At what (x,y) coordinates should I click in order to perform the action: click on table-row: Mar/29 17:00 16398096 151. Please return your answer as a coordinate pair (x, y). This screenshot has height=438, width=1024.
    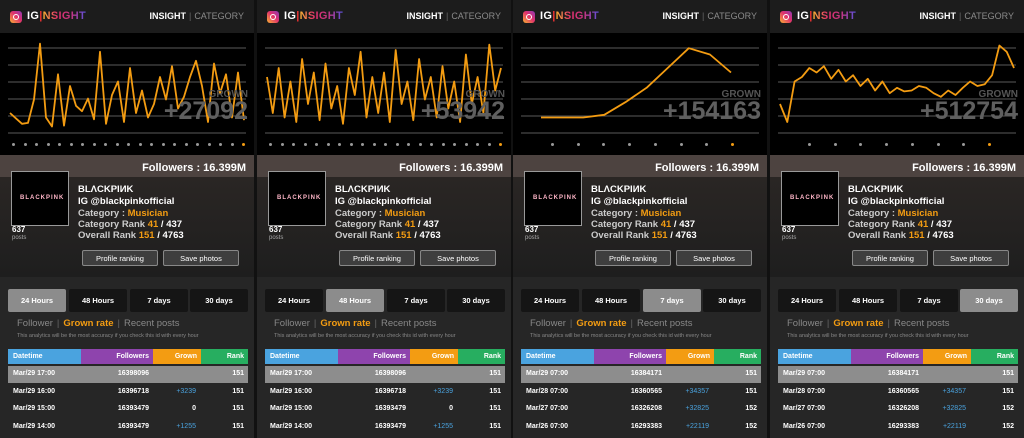
    Looking at the image, I should click on (128, 374).